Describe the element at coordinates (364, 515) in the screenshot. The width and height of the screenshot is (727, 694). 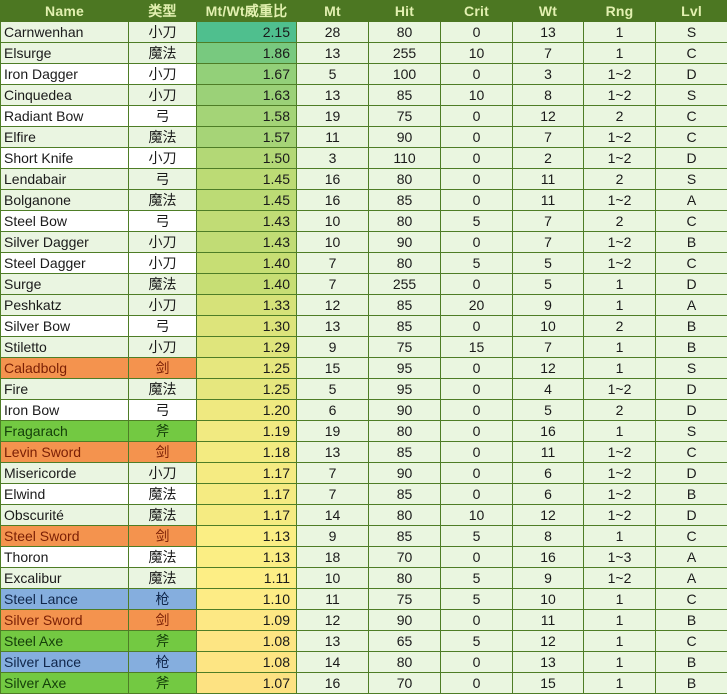
I see `table-row: Obscurité魔法1.17148010121~2D` at that location.